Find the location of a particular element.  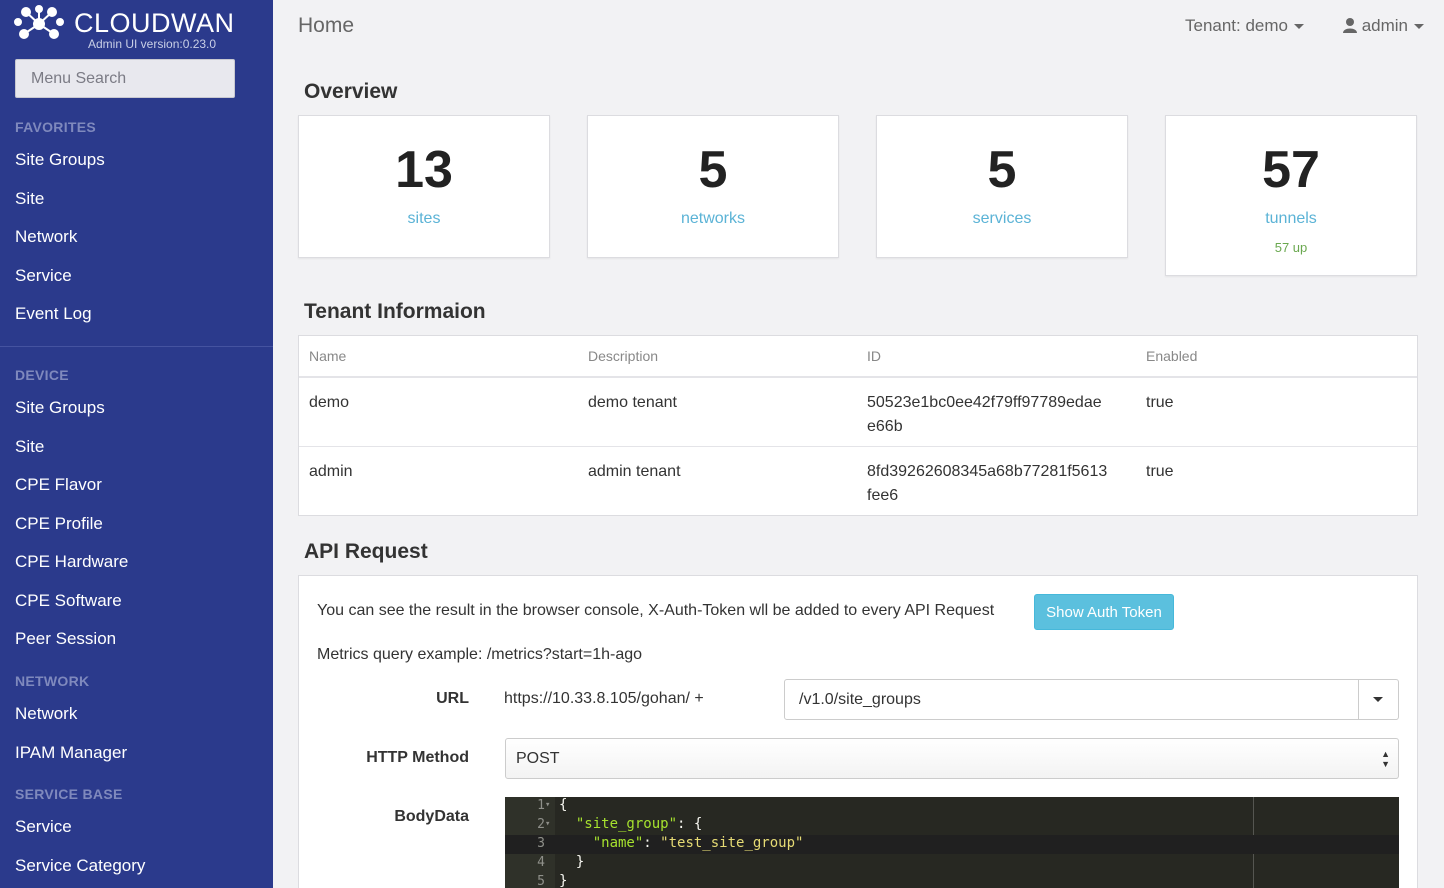

sidebar-item-favorites-site-groups: Site Groups is located at coordinates (60, 160).